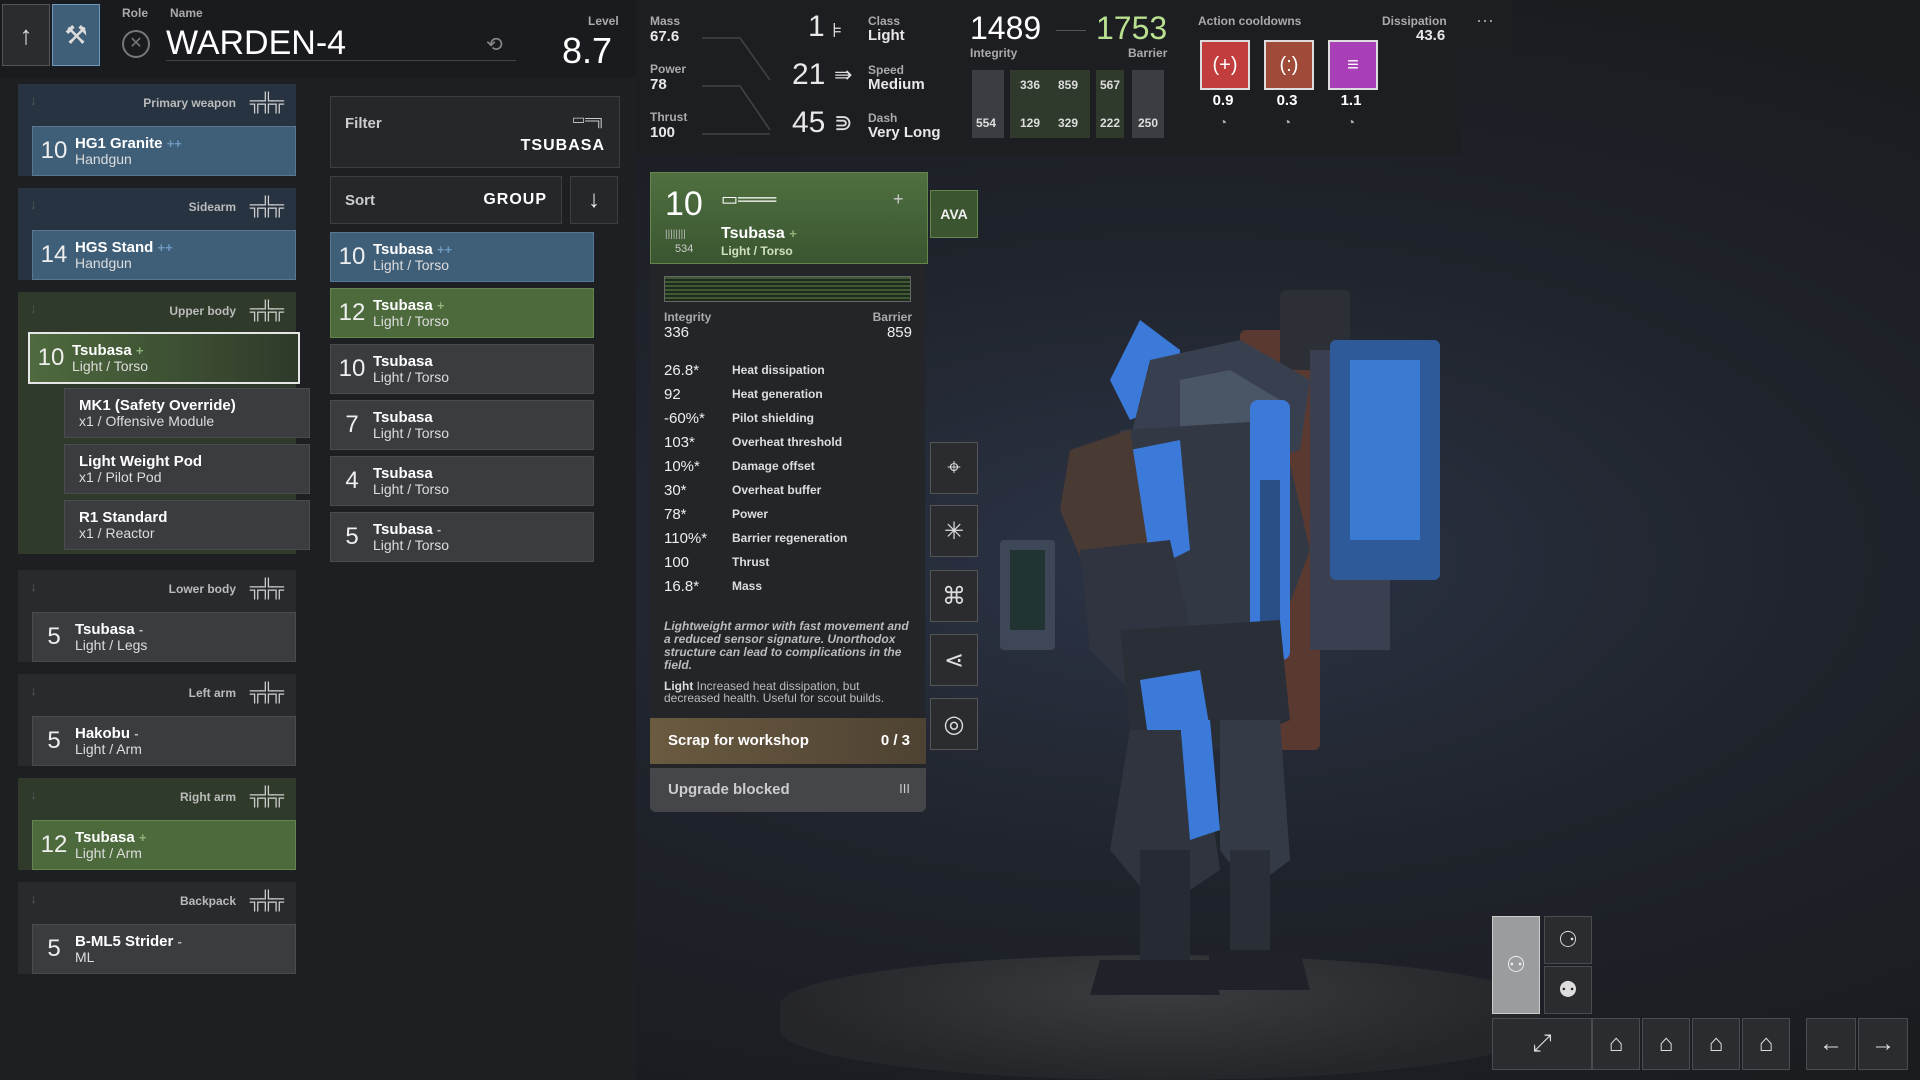 This screenshot has height=1080, width=1920. Describe the element at coordinates (1716, 1044) in the screenshot. I see `hangar-view-3-button: ⌂` at that location.